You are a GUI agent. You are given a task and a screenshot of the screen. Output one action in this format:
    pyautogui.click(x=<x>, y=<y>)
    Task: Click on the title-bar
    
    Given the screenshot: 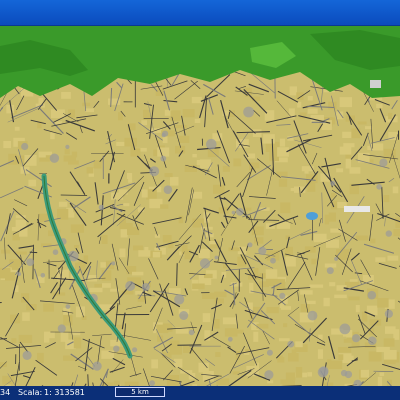 What is the action you would take?
    pyautogui.click(x=200, y=13)
    